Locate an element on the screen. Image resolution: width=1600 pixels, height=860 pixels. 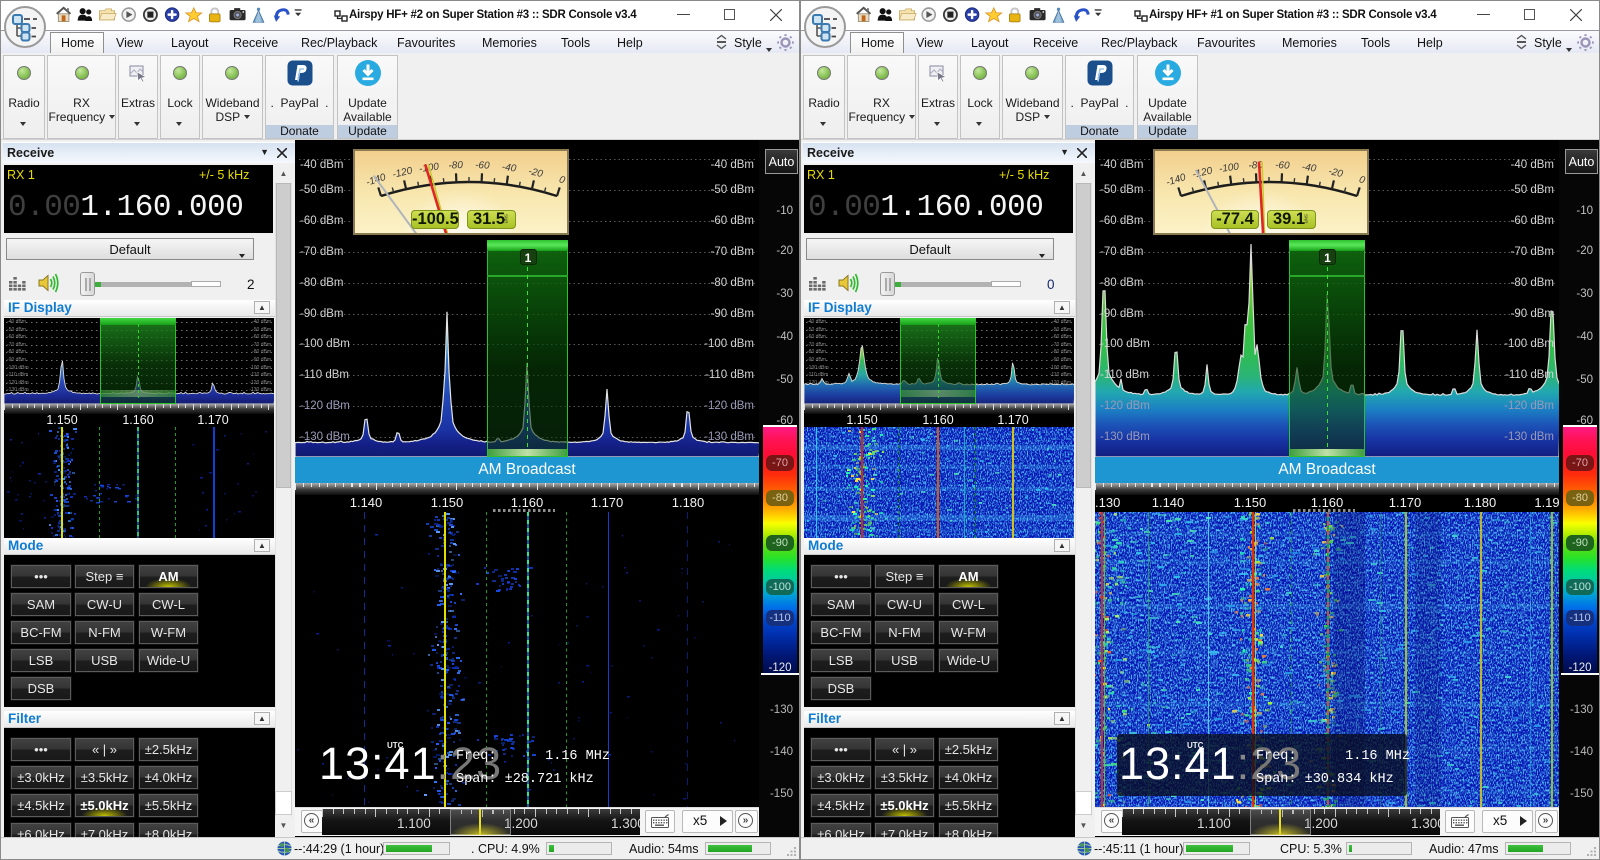
svg-text: -100 is located at coordinates (1229, 168).